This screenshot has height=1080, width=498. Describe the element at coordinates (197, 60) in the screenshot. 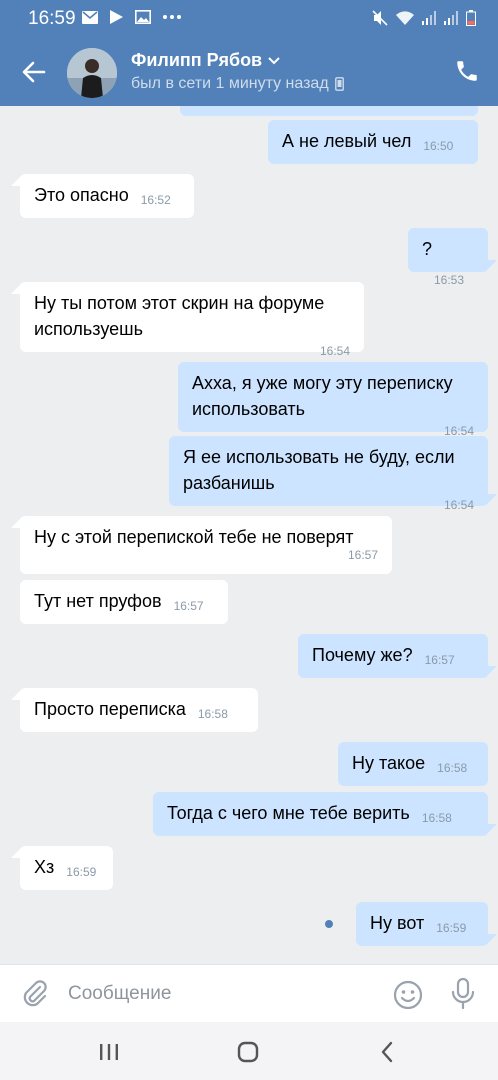

I see `contact-name-text: Филипп Рябов` at that location.